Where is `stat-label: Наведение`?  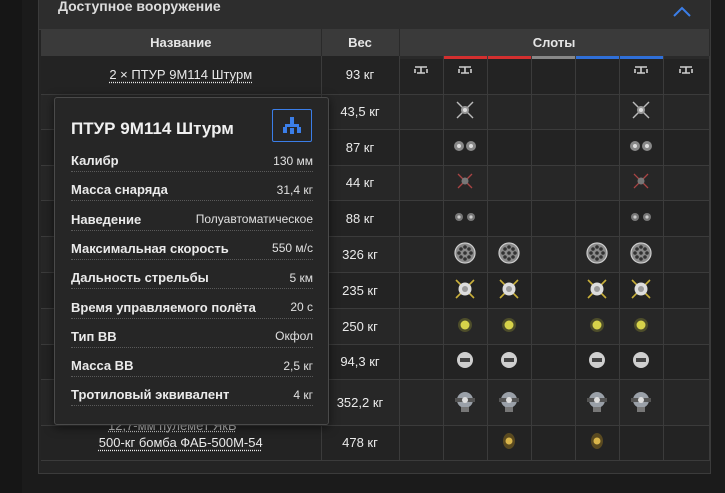
stat-label: Наведение is located at coordinates (106, 219).